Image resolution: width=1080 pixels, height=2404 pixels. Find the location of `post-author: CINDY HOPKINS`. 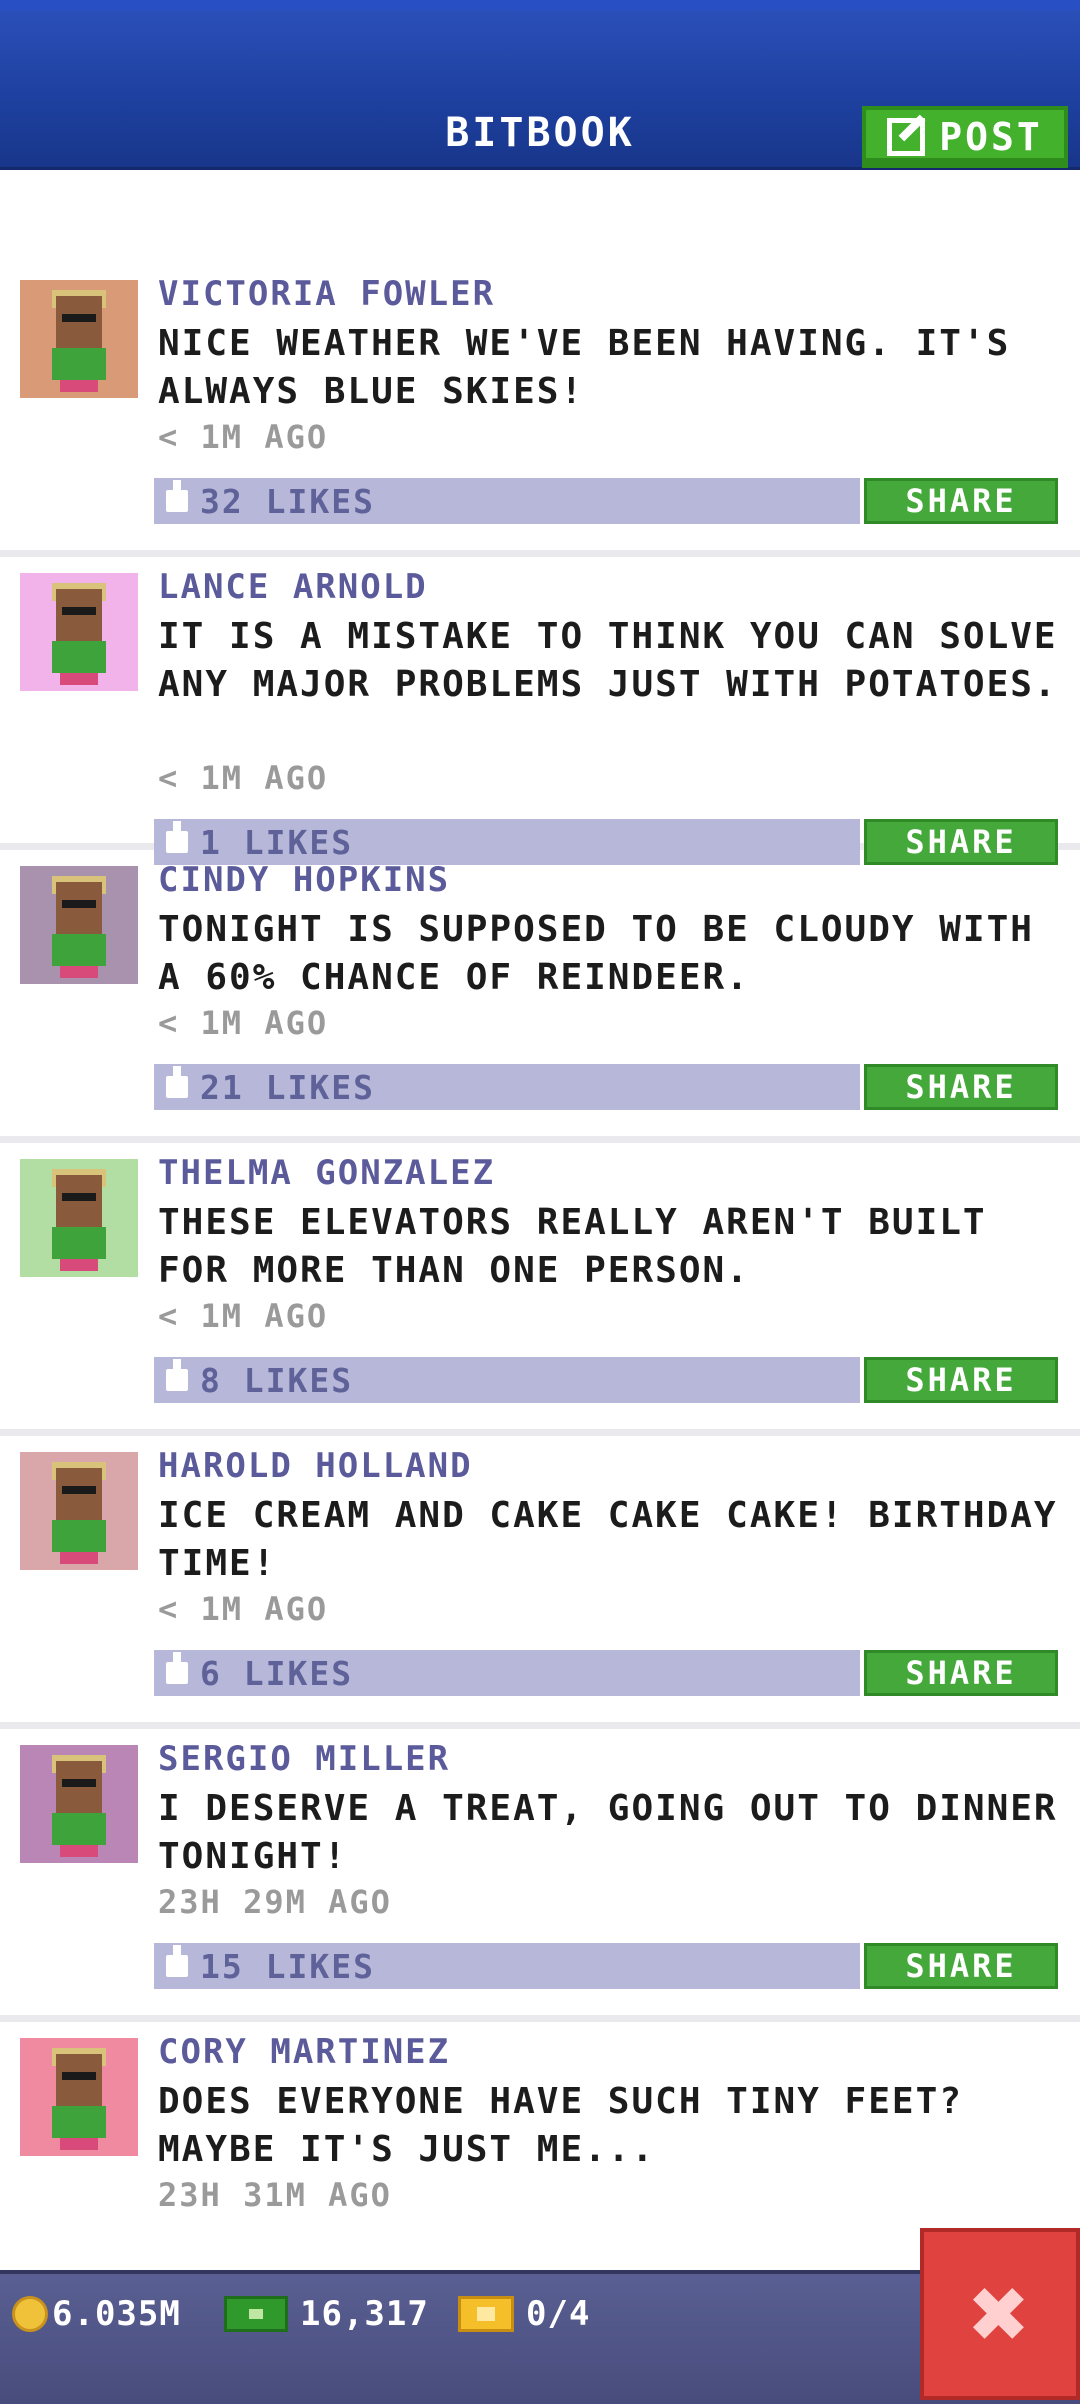

post-author: CINDY HOPKINS is located at coordinates (304, 880).